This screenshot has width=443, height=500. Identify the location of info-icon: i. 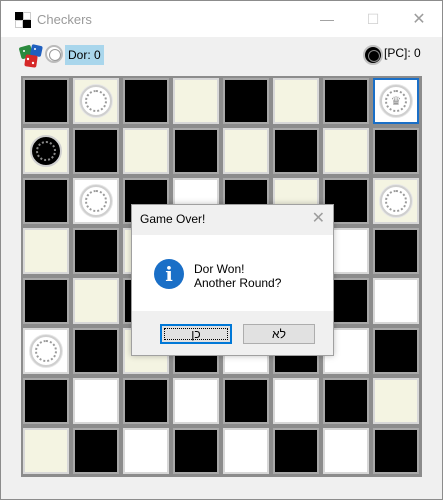
(169, 274).